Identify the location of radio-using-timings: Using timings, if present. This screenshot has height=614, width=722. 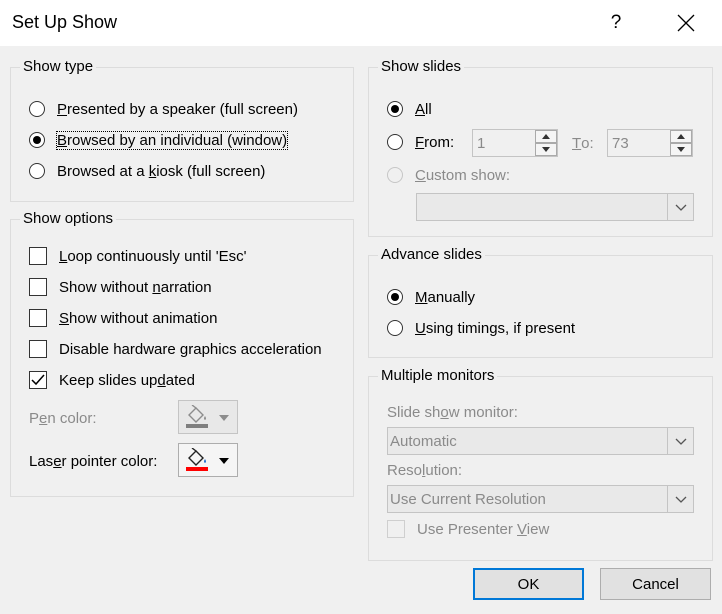
(481, 328).